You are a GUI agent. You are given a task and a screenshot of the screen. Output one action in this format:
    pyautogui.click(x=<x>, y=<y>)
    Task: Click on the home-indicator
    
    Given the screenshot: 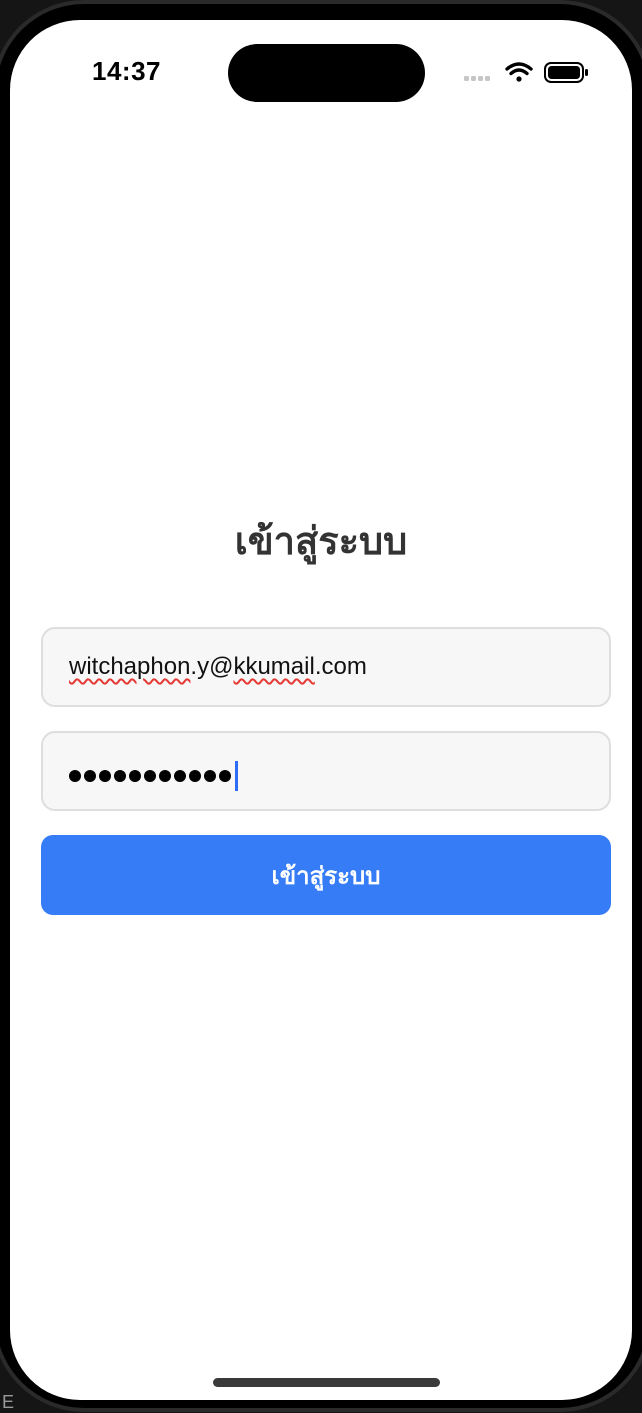 What is the action you would take?
    pyautogui.click(x=326, y=1382)
    